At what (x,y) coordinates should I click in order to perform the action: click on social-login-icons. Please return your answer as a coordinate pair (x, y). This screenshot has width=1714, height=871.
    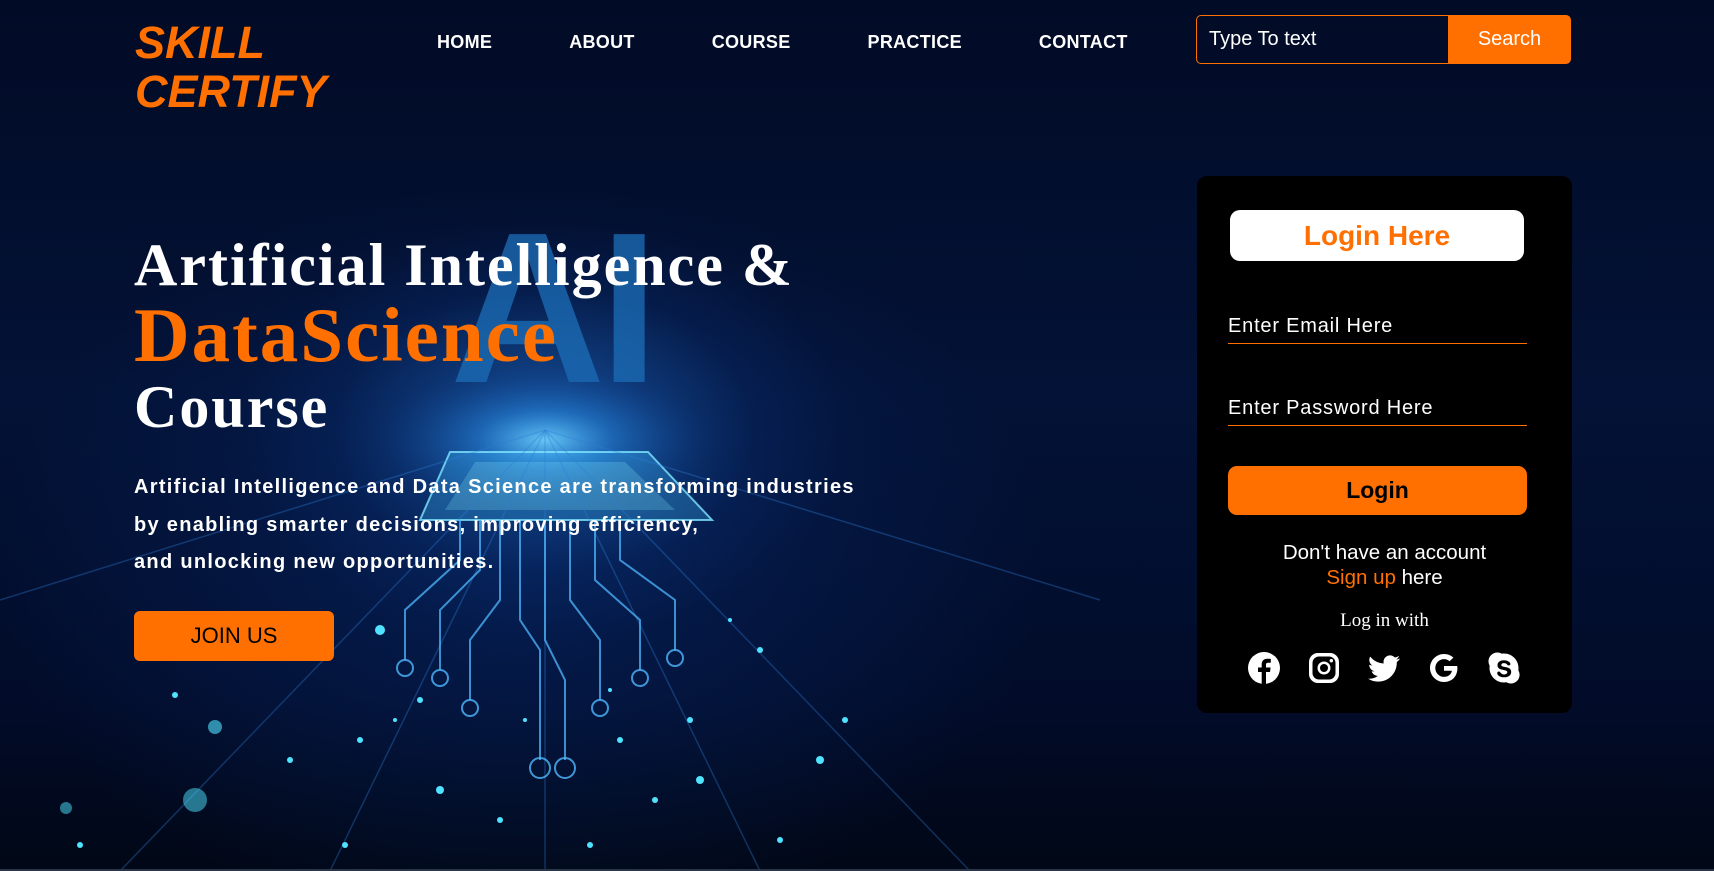
    Looking at the image, I should click on (1384, 668).